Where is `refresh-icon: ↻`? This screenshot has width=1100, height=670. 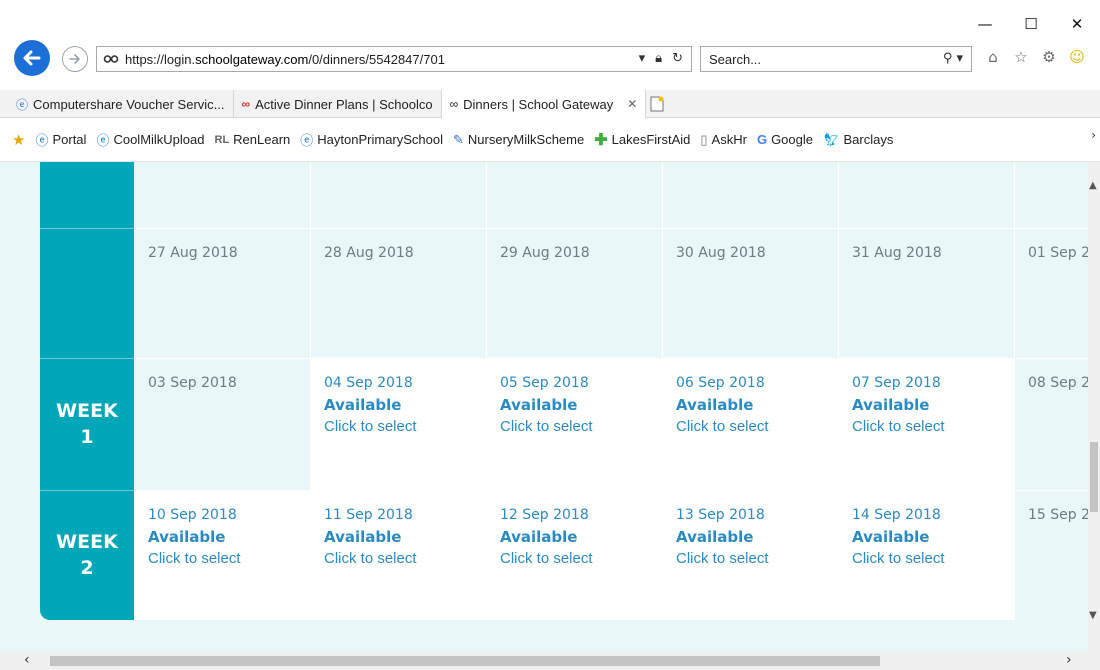
refresh-icon: ↻ is located at coordinates (677, 58).